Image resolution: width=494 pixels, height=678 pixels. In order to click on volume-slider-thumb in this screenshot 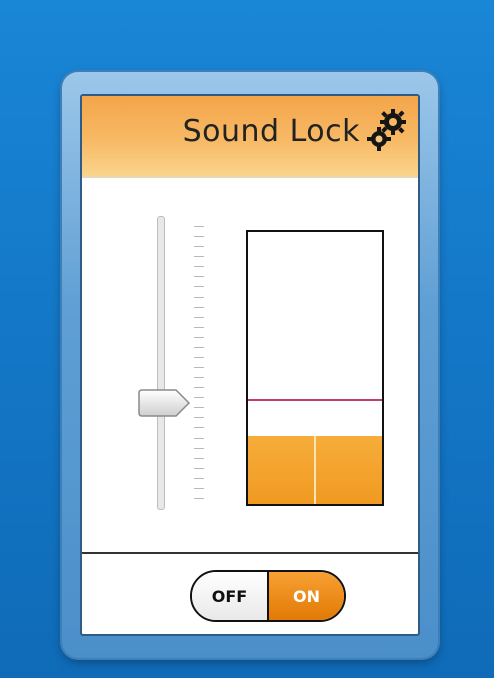, I will do `click(165, 403)`.